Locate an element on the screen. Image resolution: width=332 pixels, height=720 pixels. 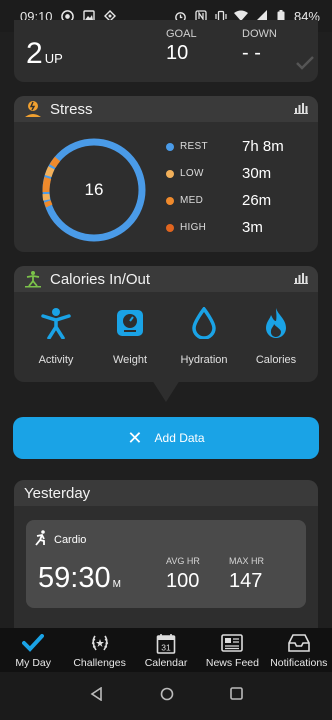
nav-my-day: My Day is located at coordinates (33, 650).